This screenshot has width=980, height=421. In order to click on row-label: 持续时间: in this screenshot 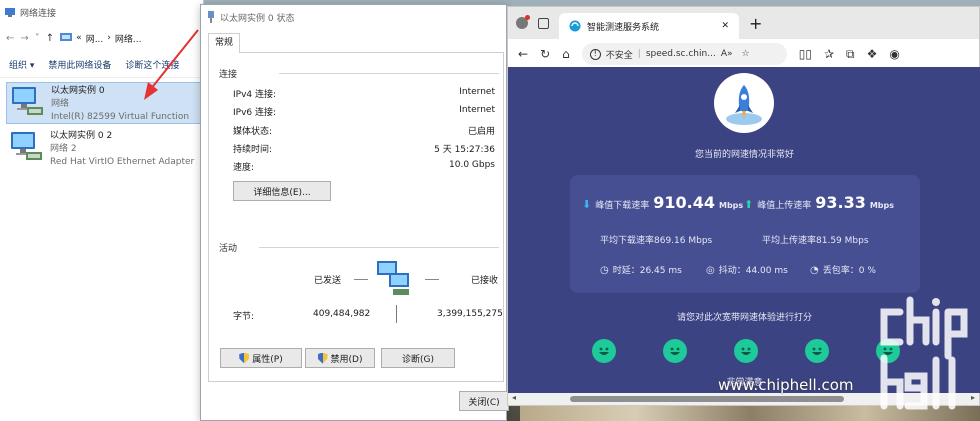, I will do `click(253, 150)`.